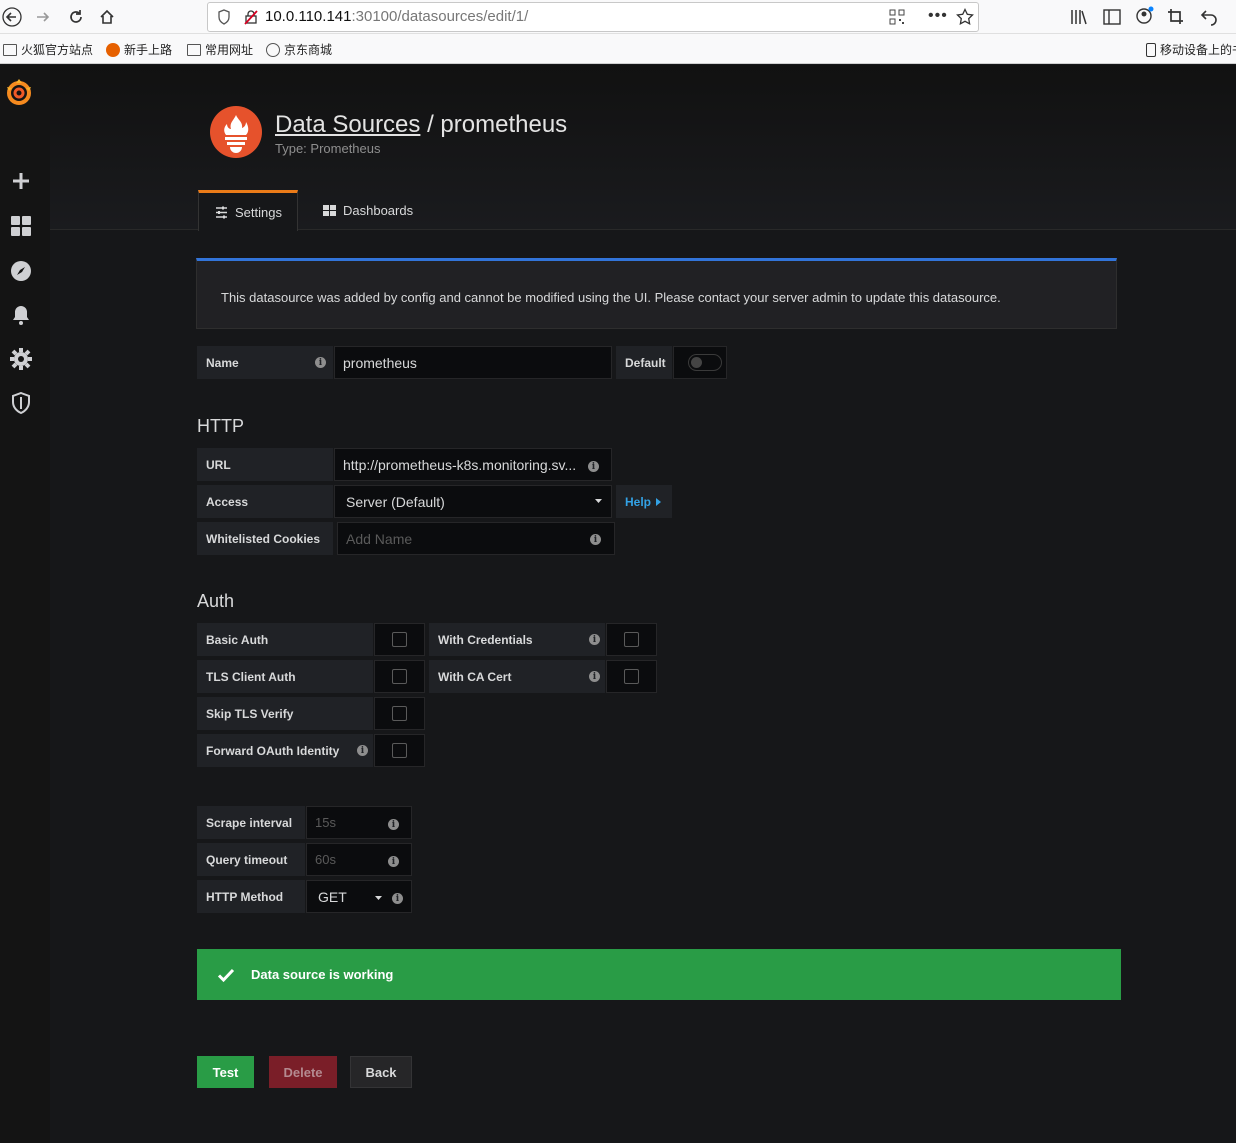 The height and width of the screenshot is (1143, 1236). Describe the element at coordinates (251, 822) in the screenshot. I see `scrape-interval-label: Scrape interval` at that location.